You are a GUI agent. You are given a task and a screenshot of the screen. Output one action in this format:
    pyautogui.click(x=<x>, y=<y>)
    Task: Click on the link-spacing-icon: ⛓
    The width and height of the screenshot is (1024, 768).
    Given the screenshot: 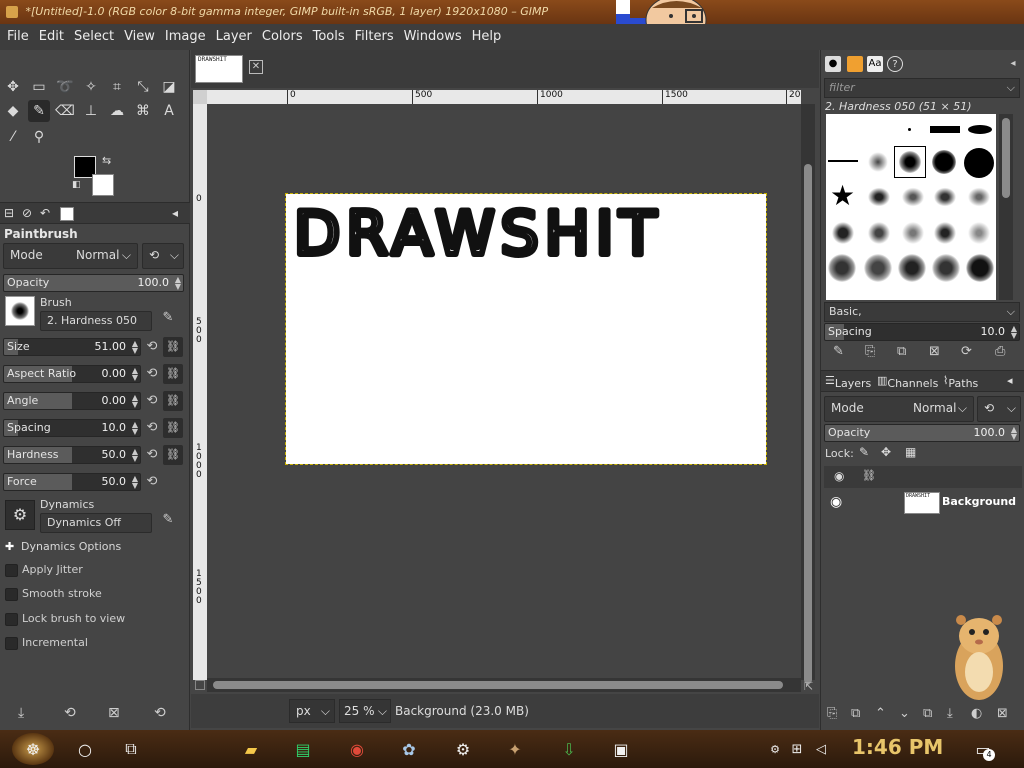 What is the action you would take?
    pyautogui.click(x=173, y=428)
    